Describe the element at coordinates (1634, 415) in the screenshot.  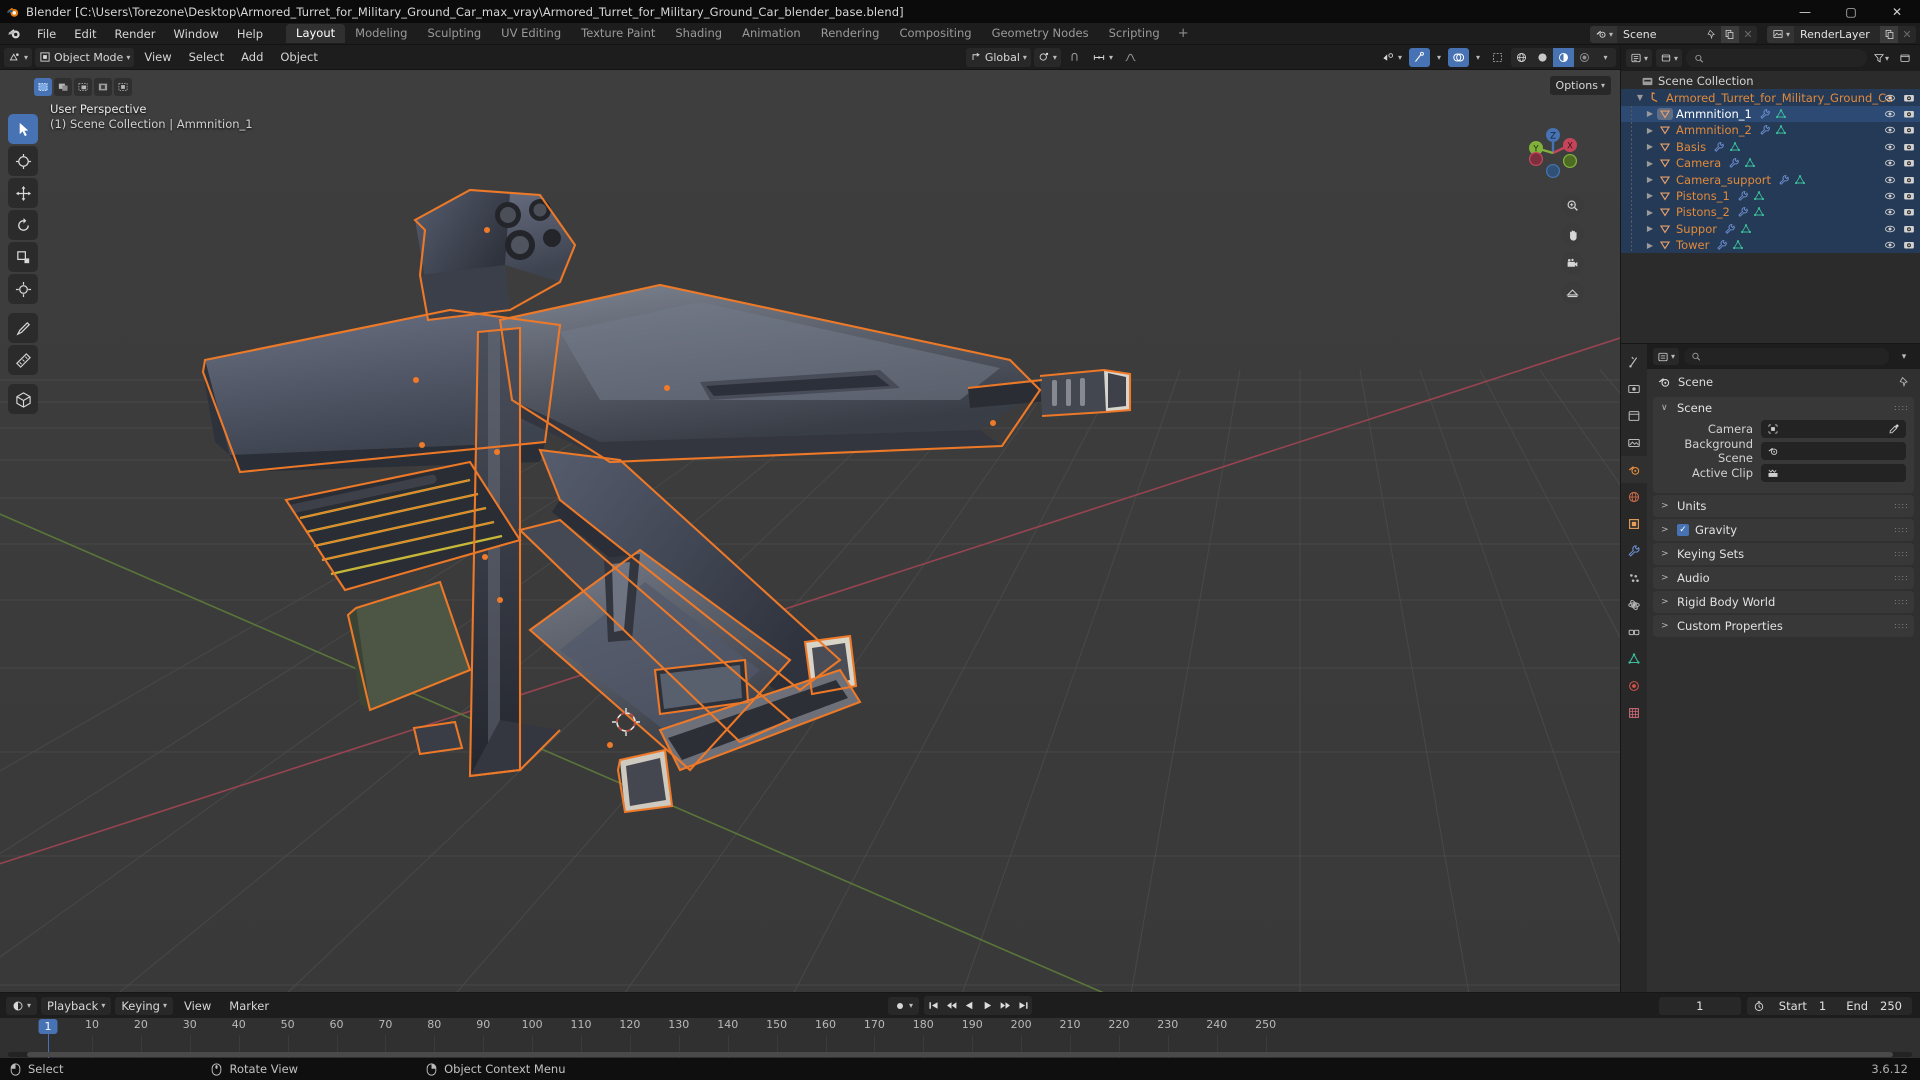
I see `tab-output-properties` at that location.